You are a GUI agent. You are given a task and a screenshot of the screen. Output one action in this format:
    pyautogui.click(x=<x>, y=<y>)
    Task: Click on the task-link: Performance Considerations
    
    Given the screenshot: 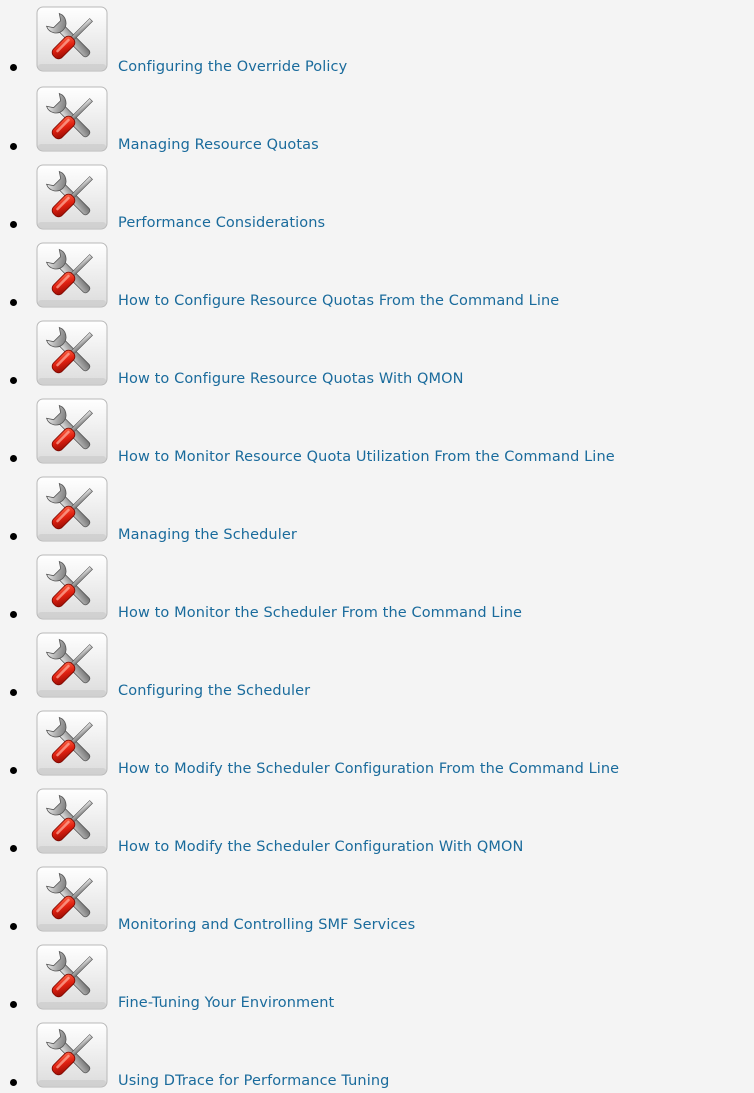 What is the action you would take?
    pyautogui.click(x=221, y=223)
    